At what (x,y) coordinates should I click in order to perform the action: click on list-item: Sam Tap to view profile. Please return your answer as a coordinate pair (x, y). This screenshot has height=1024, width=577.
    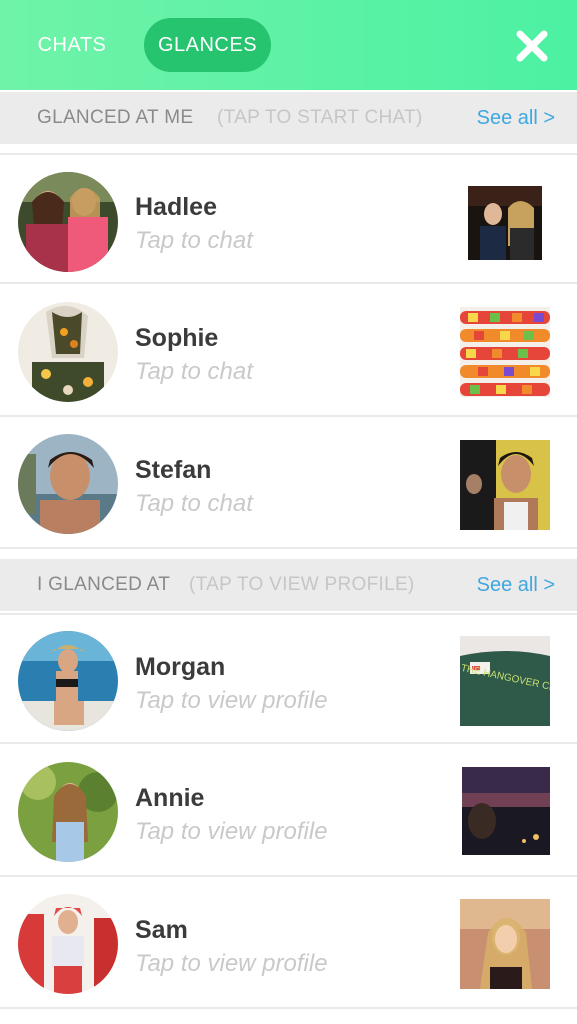
    Looking at the image, I should click on (288, 943).